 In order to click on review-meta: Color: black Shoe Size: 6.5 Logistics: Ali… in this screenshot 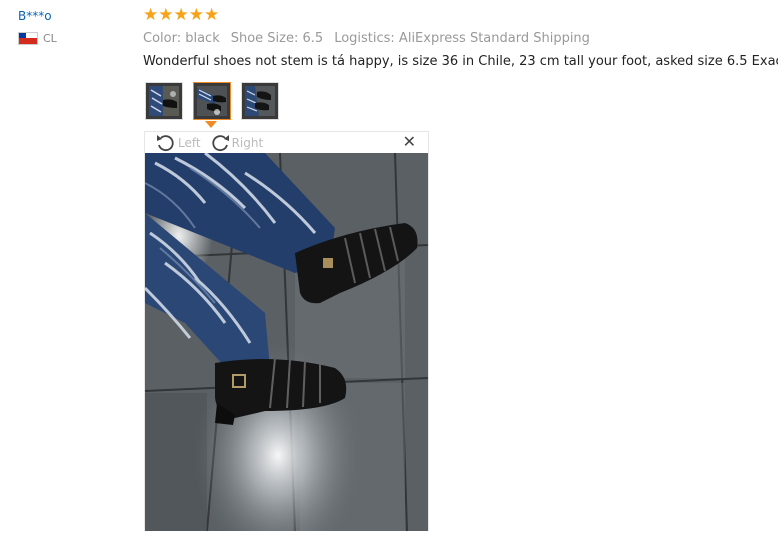, I will do `click(453, 39)`.